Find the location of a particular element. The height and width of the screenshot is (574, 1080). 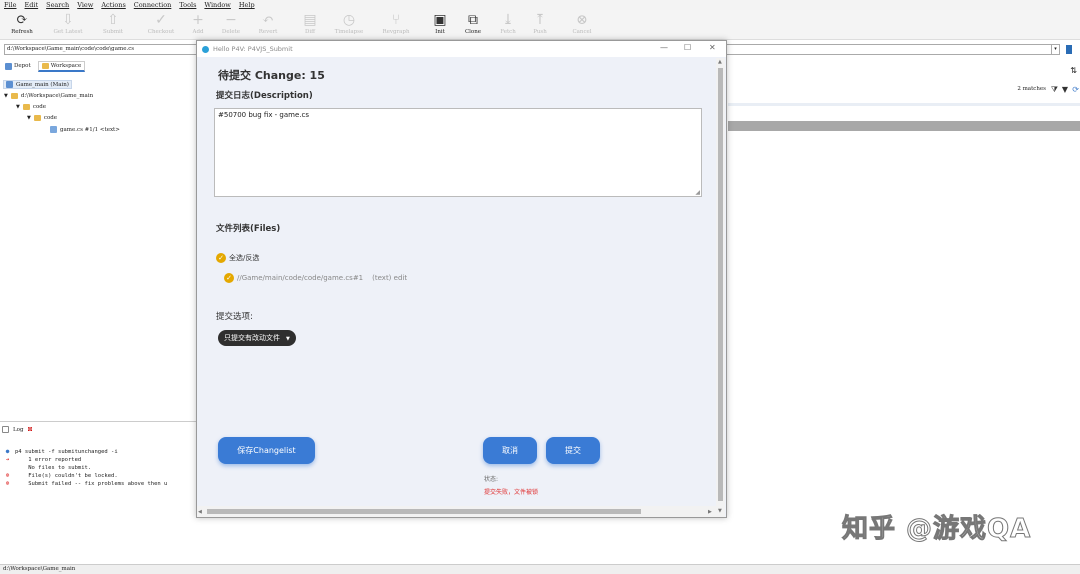

menu-edit: Edit is located at coordinates (32, 5).